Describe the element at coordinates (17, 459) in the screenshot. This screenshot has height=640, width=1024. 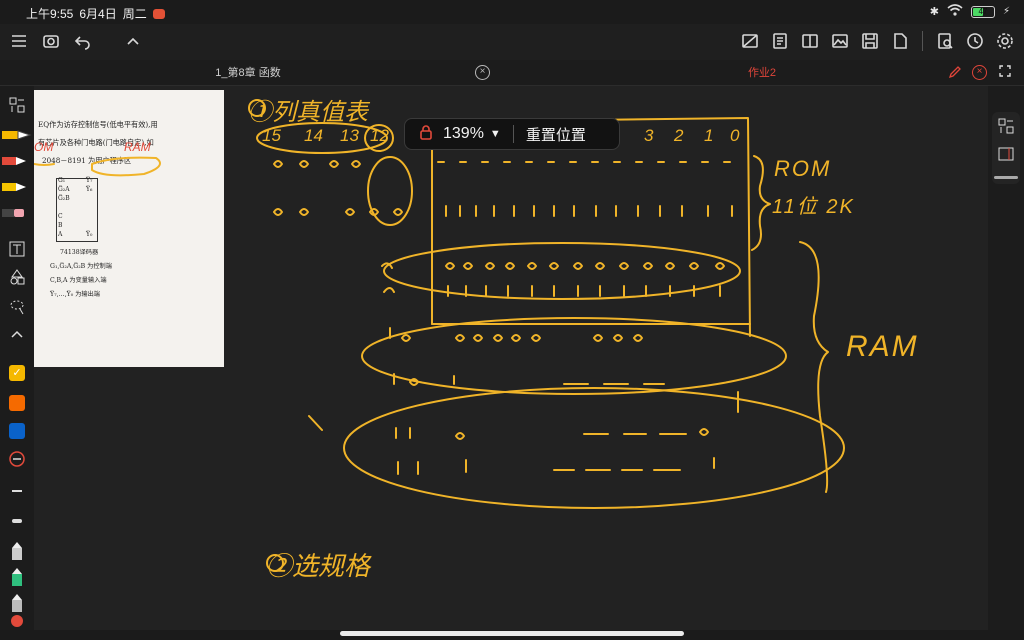
I see `stroke-minus-icon` at that location.